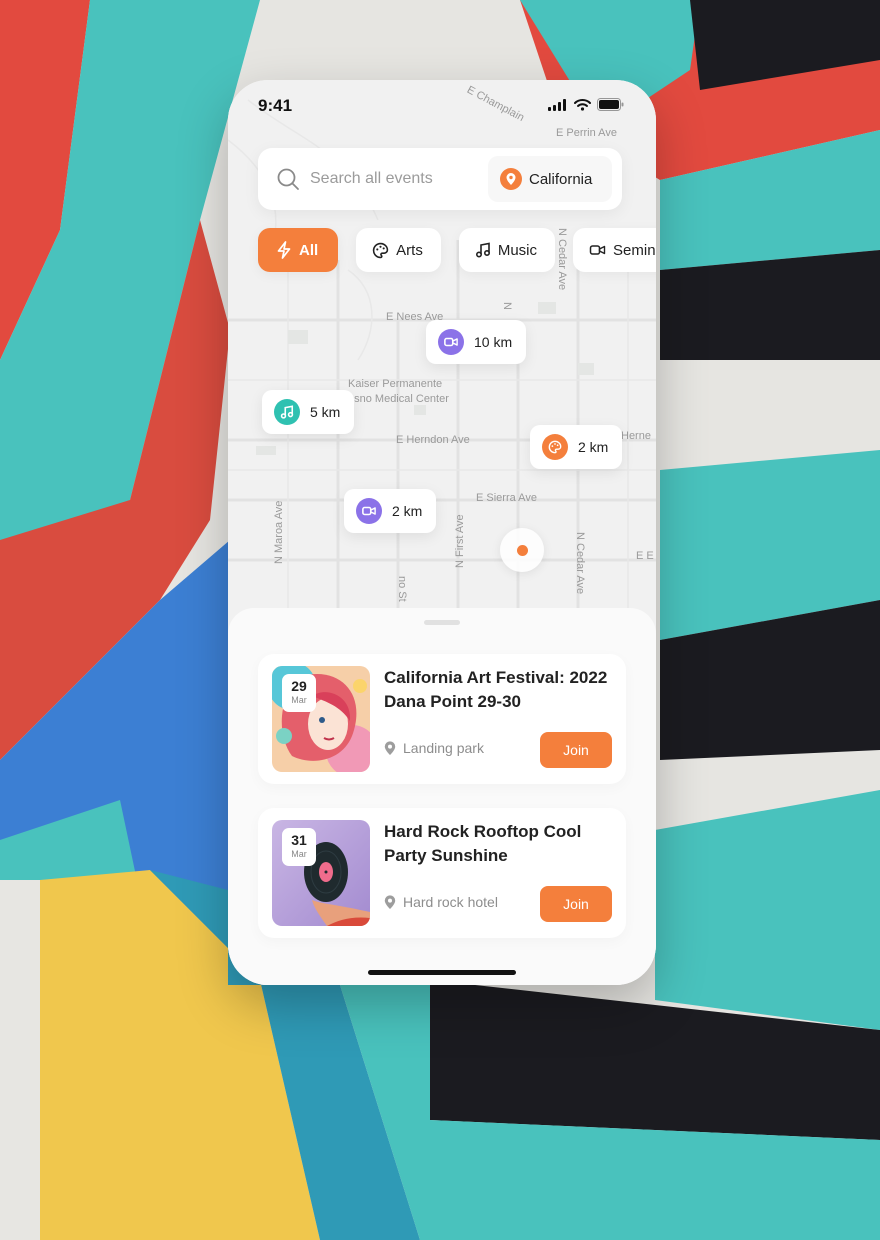 The height and width of the screenshot is (1240, 880). Describe the element at coordinates (442, 972) in the screenshot. I see `home-indicator` at that location.